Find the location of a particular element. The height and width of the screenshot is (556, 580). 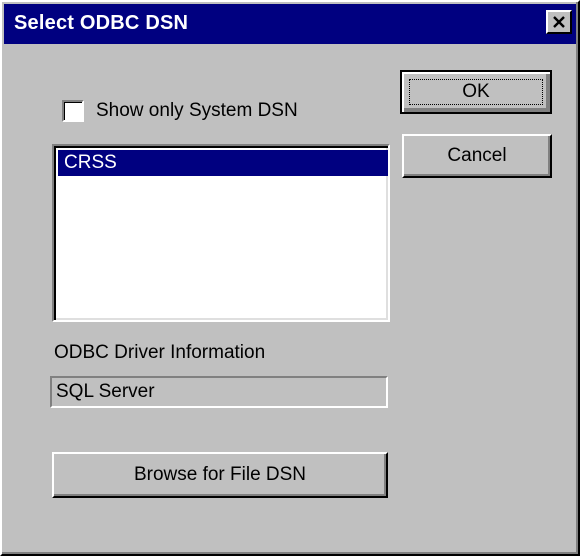

system-dsn-checkbox is located at coordinates (73, 111).